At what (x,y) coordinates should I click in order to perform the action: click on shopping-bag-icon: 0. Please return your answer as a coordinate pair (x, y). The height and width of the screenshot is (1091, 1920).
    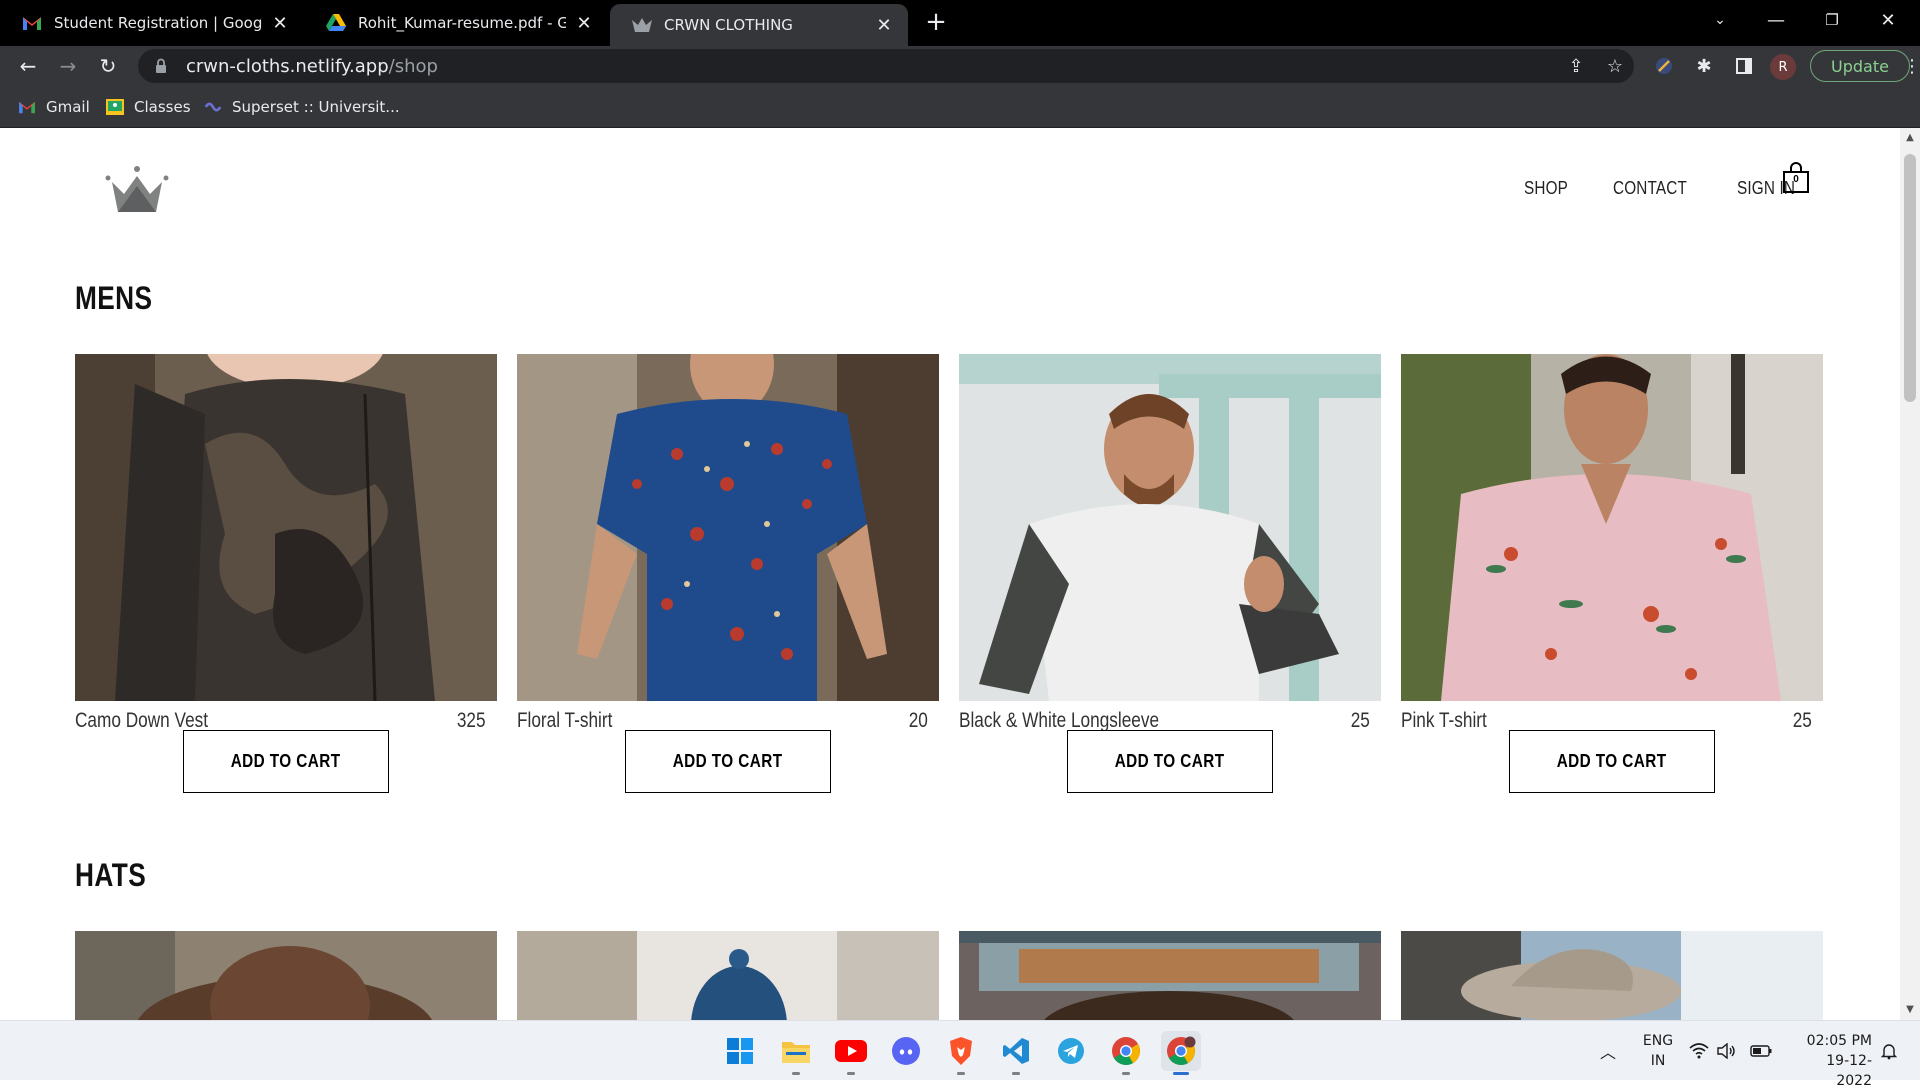
    Looking at the image, I should click on (1796, 178).